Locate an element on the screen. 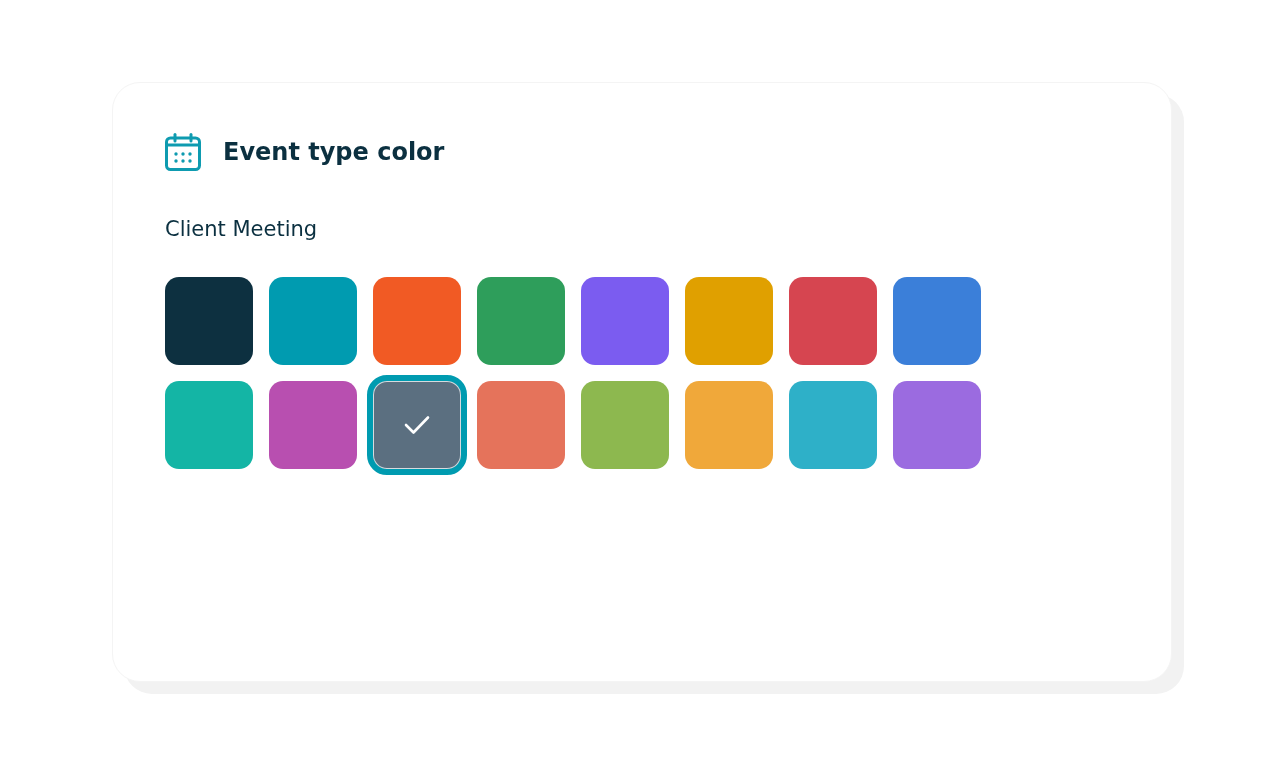  event-type-label: Client Meeting is located at coordinates (241, 230).